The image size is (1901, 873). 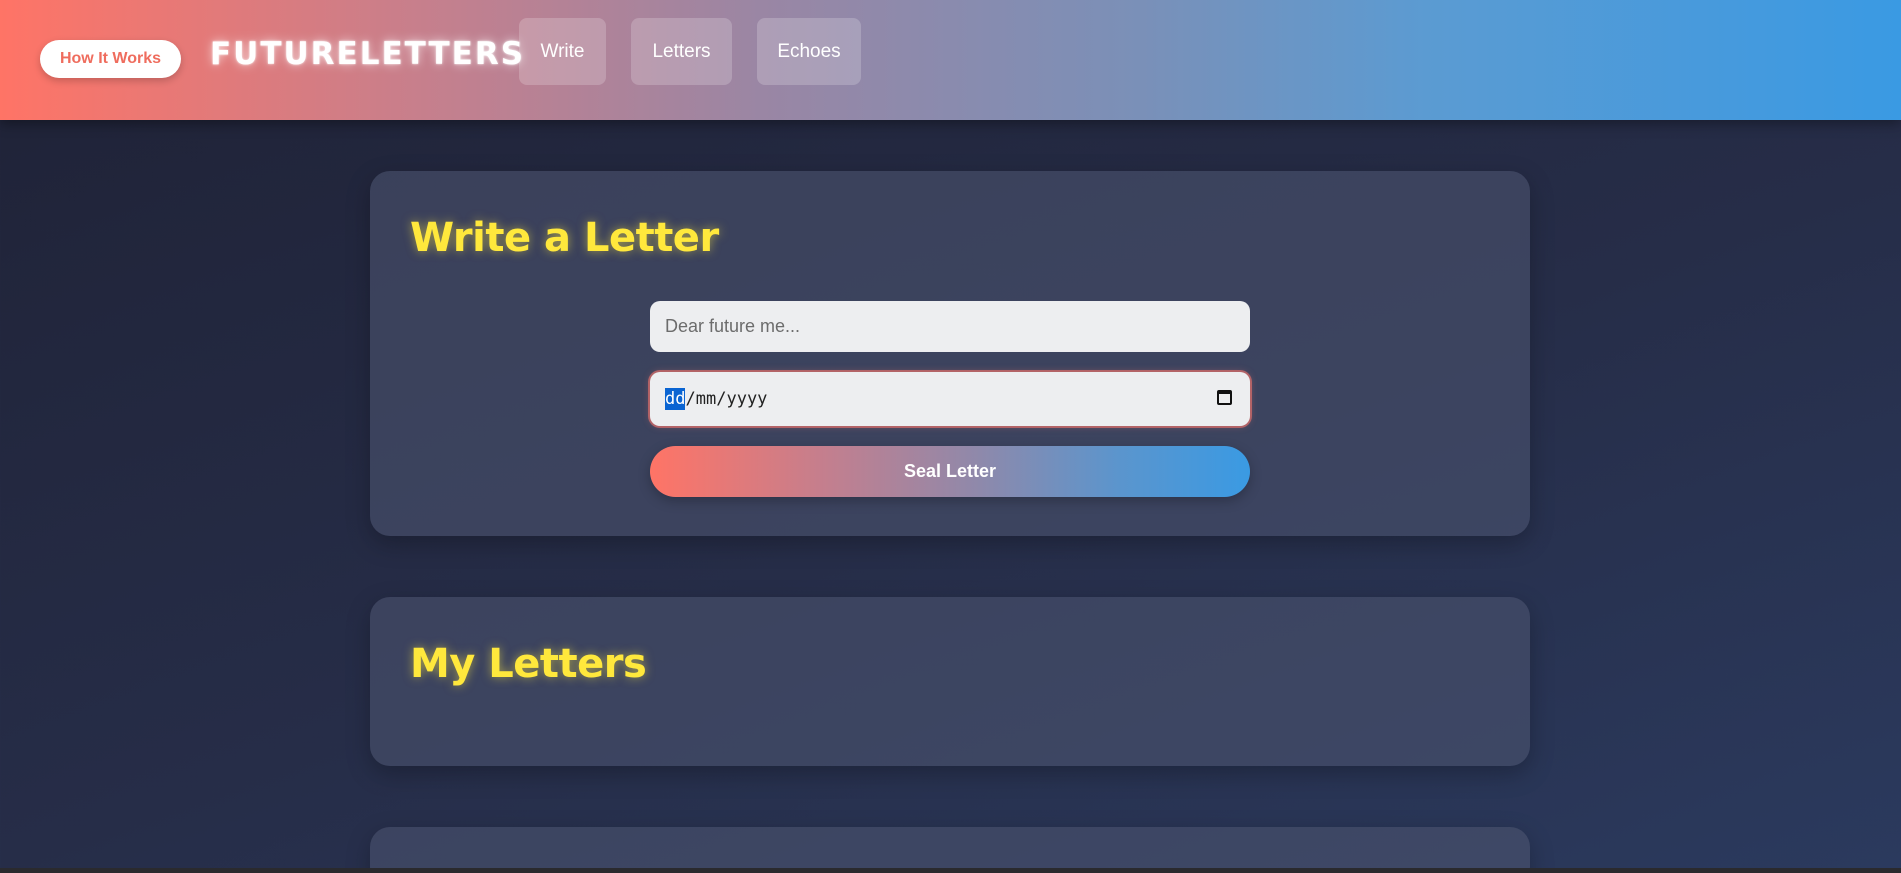 I want to click on my-letters-title: My Letters, so click(x=528, y=664).